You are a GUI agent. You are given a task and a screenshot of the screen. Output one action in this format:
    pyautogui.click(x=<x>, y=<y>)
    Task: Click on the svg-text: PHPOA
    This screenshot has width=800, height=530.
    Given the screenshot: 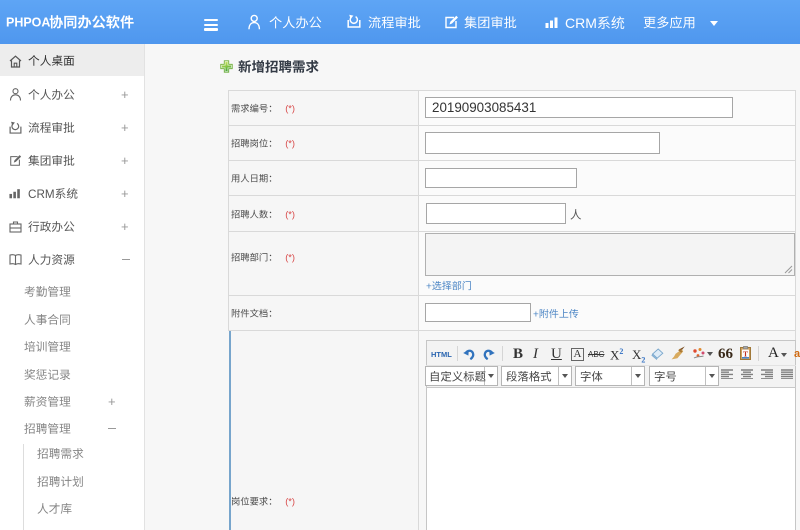 What is the action you would take?
    pyautogui.click(x=28, y=23)
    